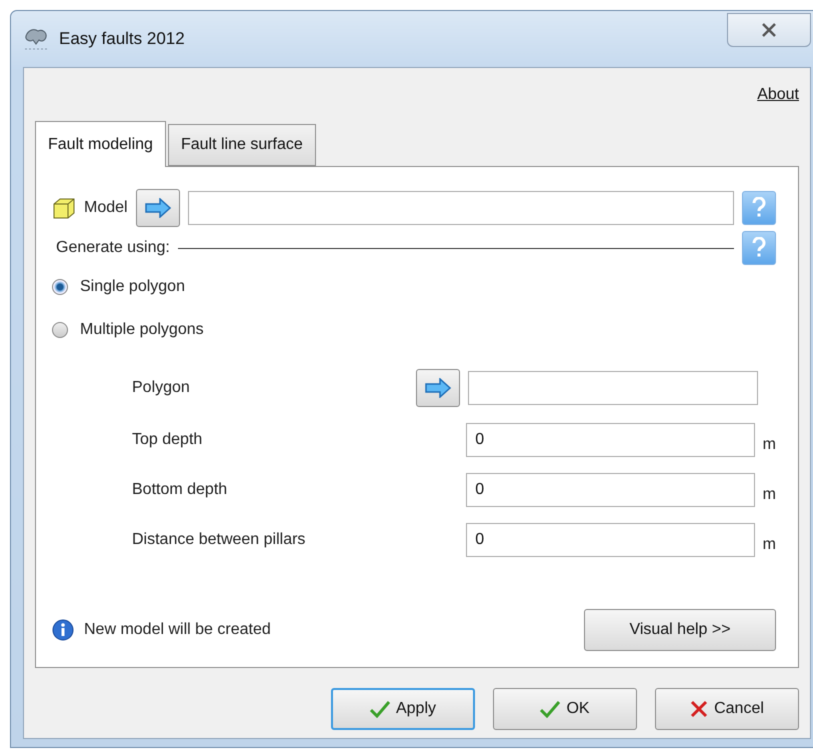 The width and height of the screenshot is (813, 755). What do you see at coordinates (178, 630) in the screenshot?
I see `info-message: New model will be created` at bounding box center [178, 630].